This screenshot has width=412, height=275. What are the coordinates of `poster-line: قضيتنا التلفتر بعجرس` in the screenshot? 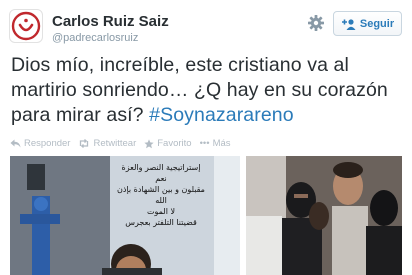 It's located at (161, 222).